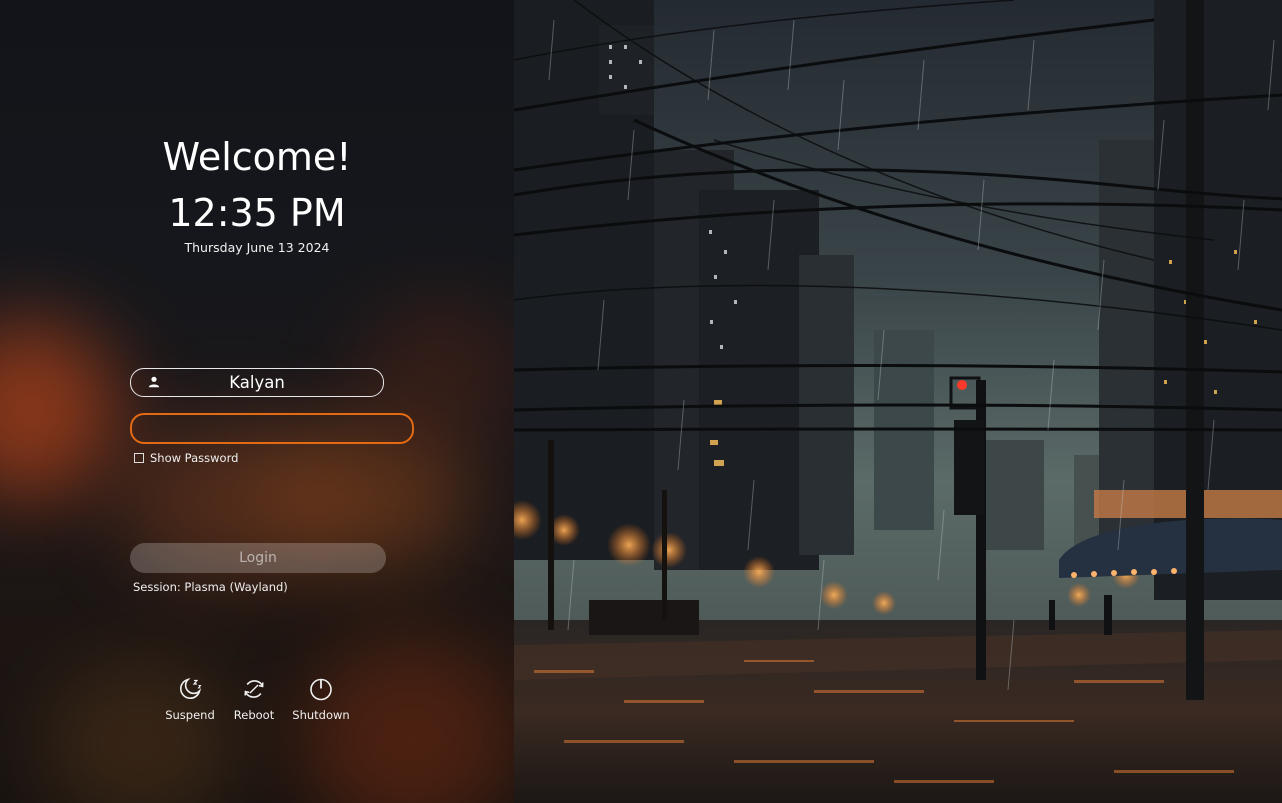 This screenshot has width=1282, height=803. Describe the element at coordinates (194, 458) in the screenshot. I see `show-password-label: Show Password` at that location.